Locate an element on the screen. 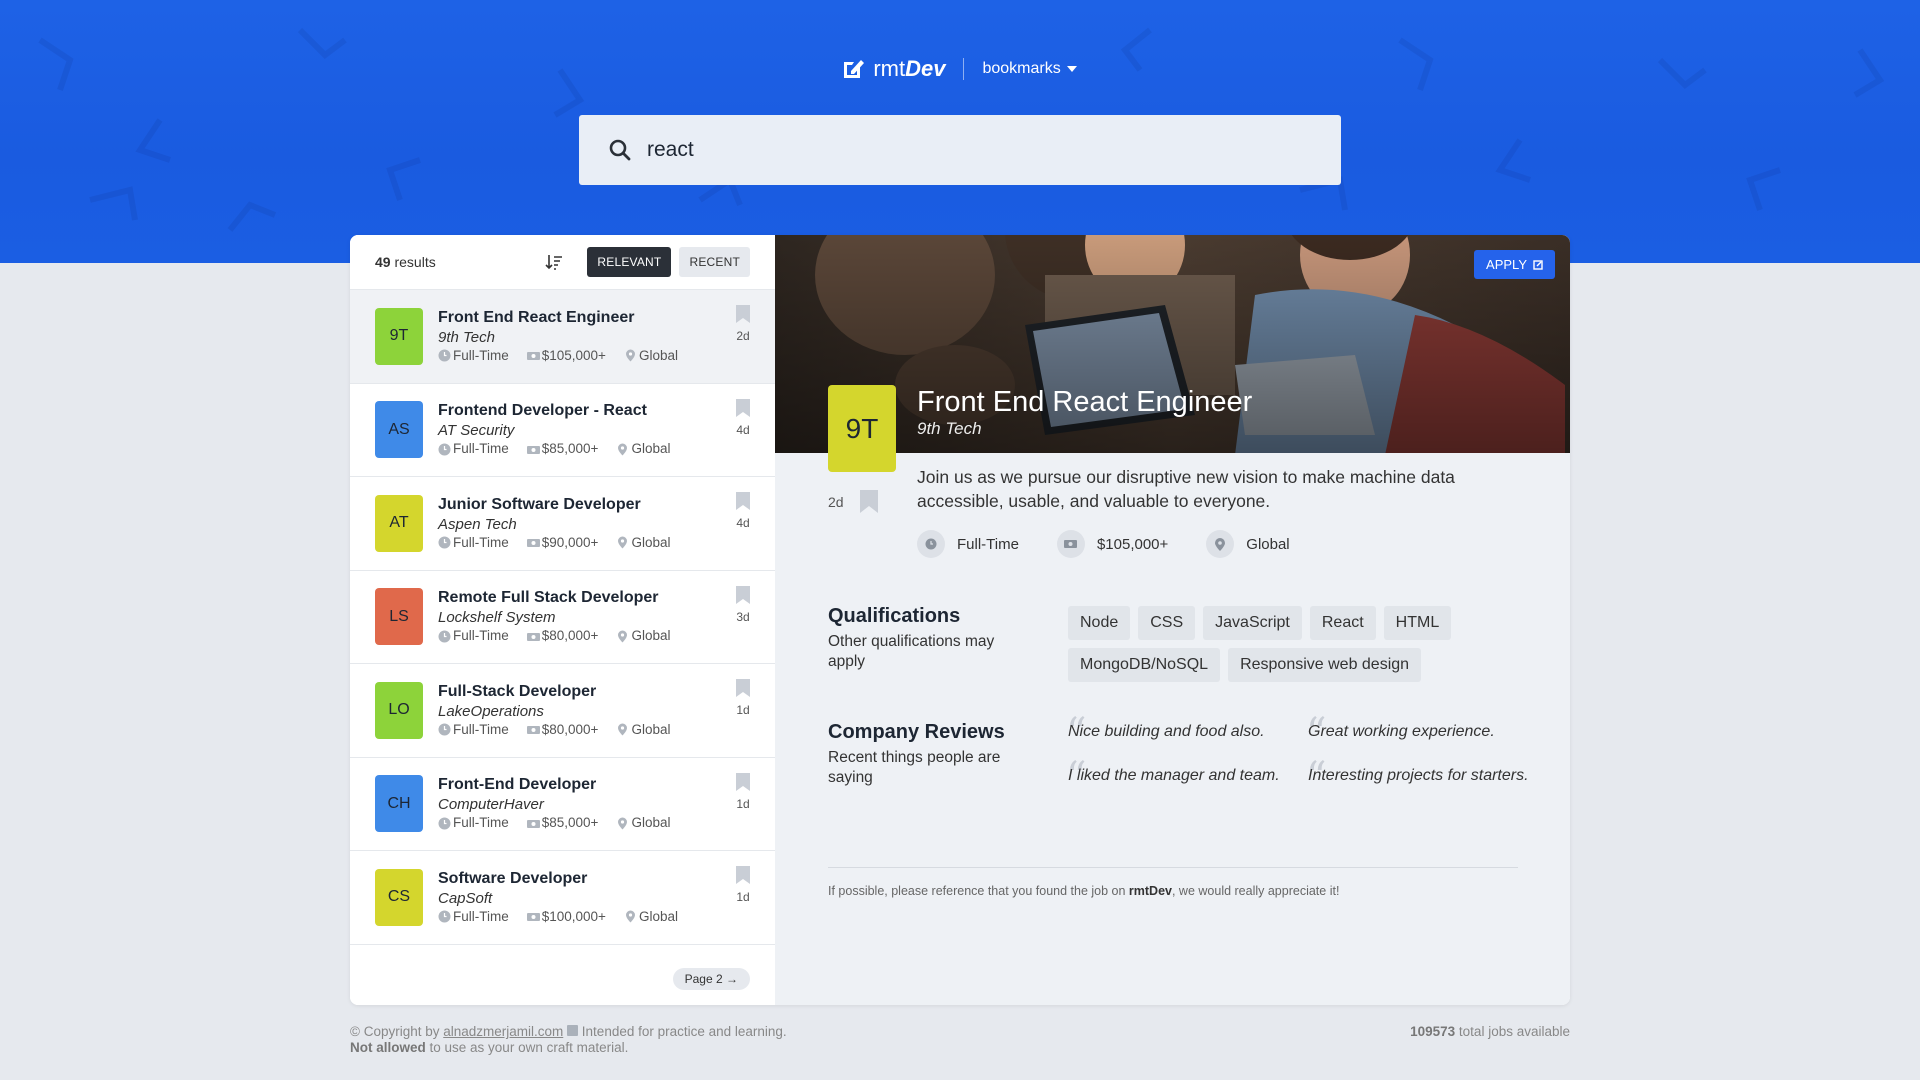  results-count: 49 results is located at coordinates (460, 262).